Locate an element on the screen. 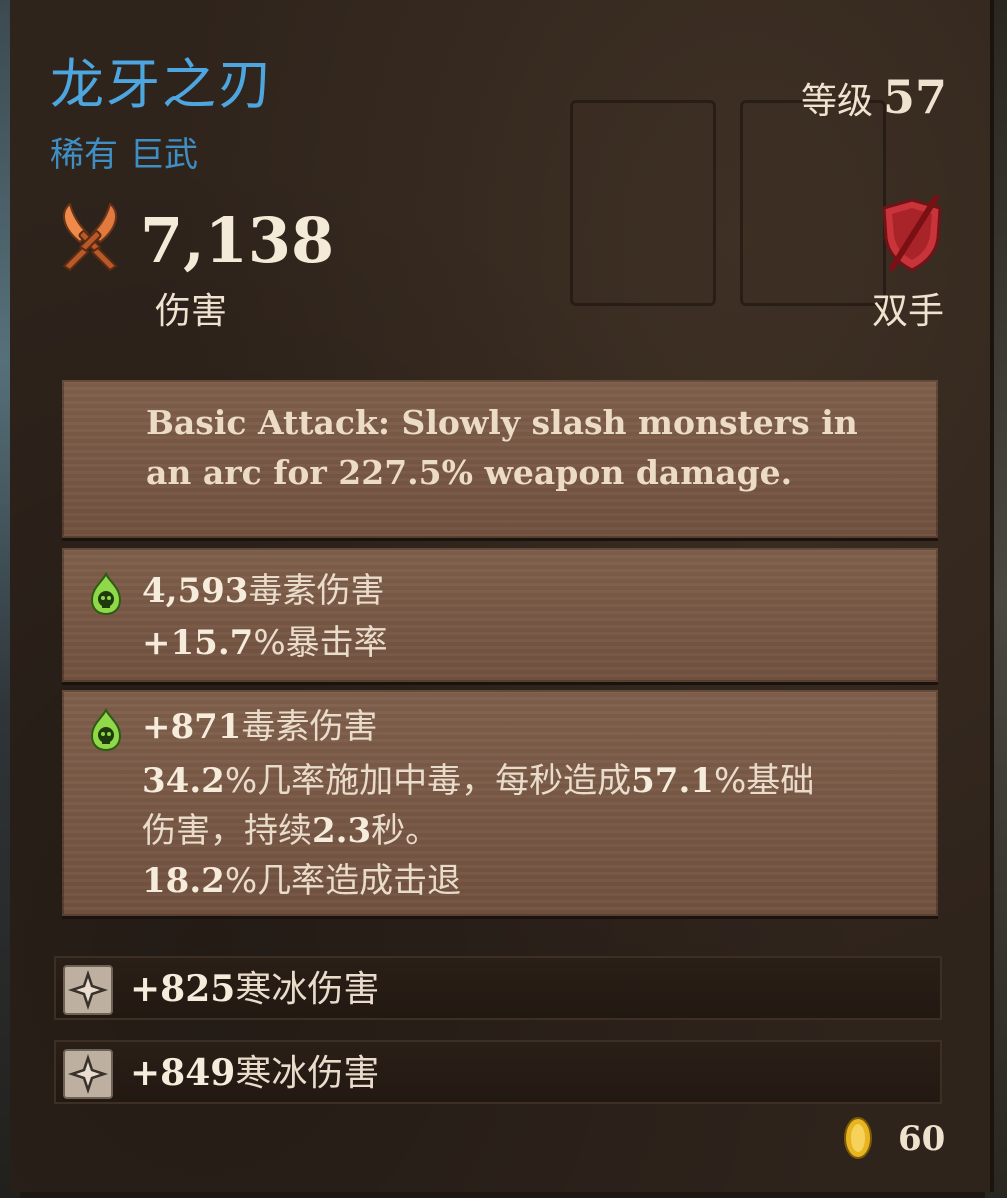  sell-price: 60 is located at coordinates (922, 1139).